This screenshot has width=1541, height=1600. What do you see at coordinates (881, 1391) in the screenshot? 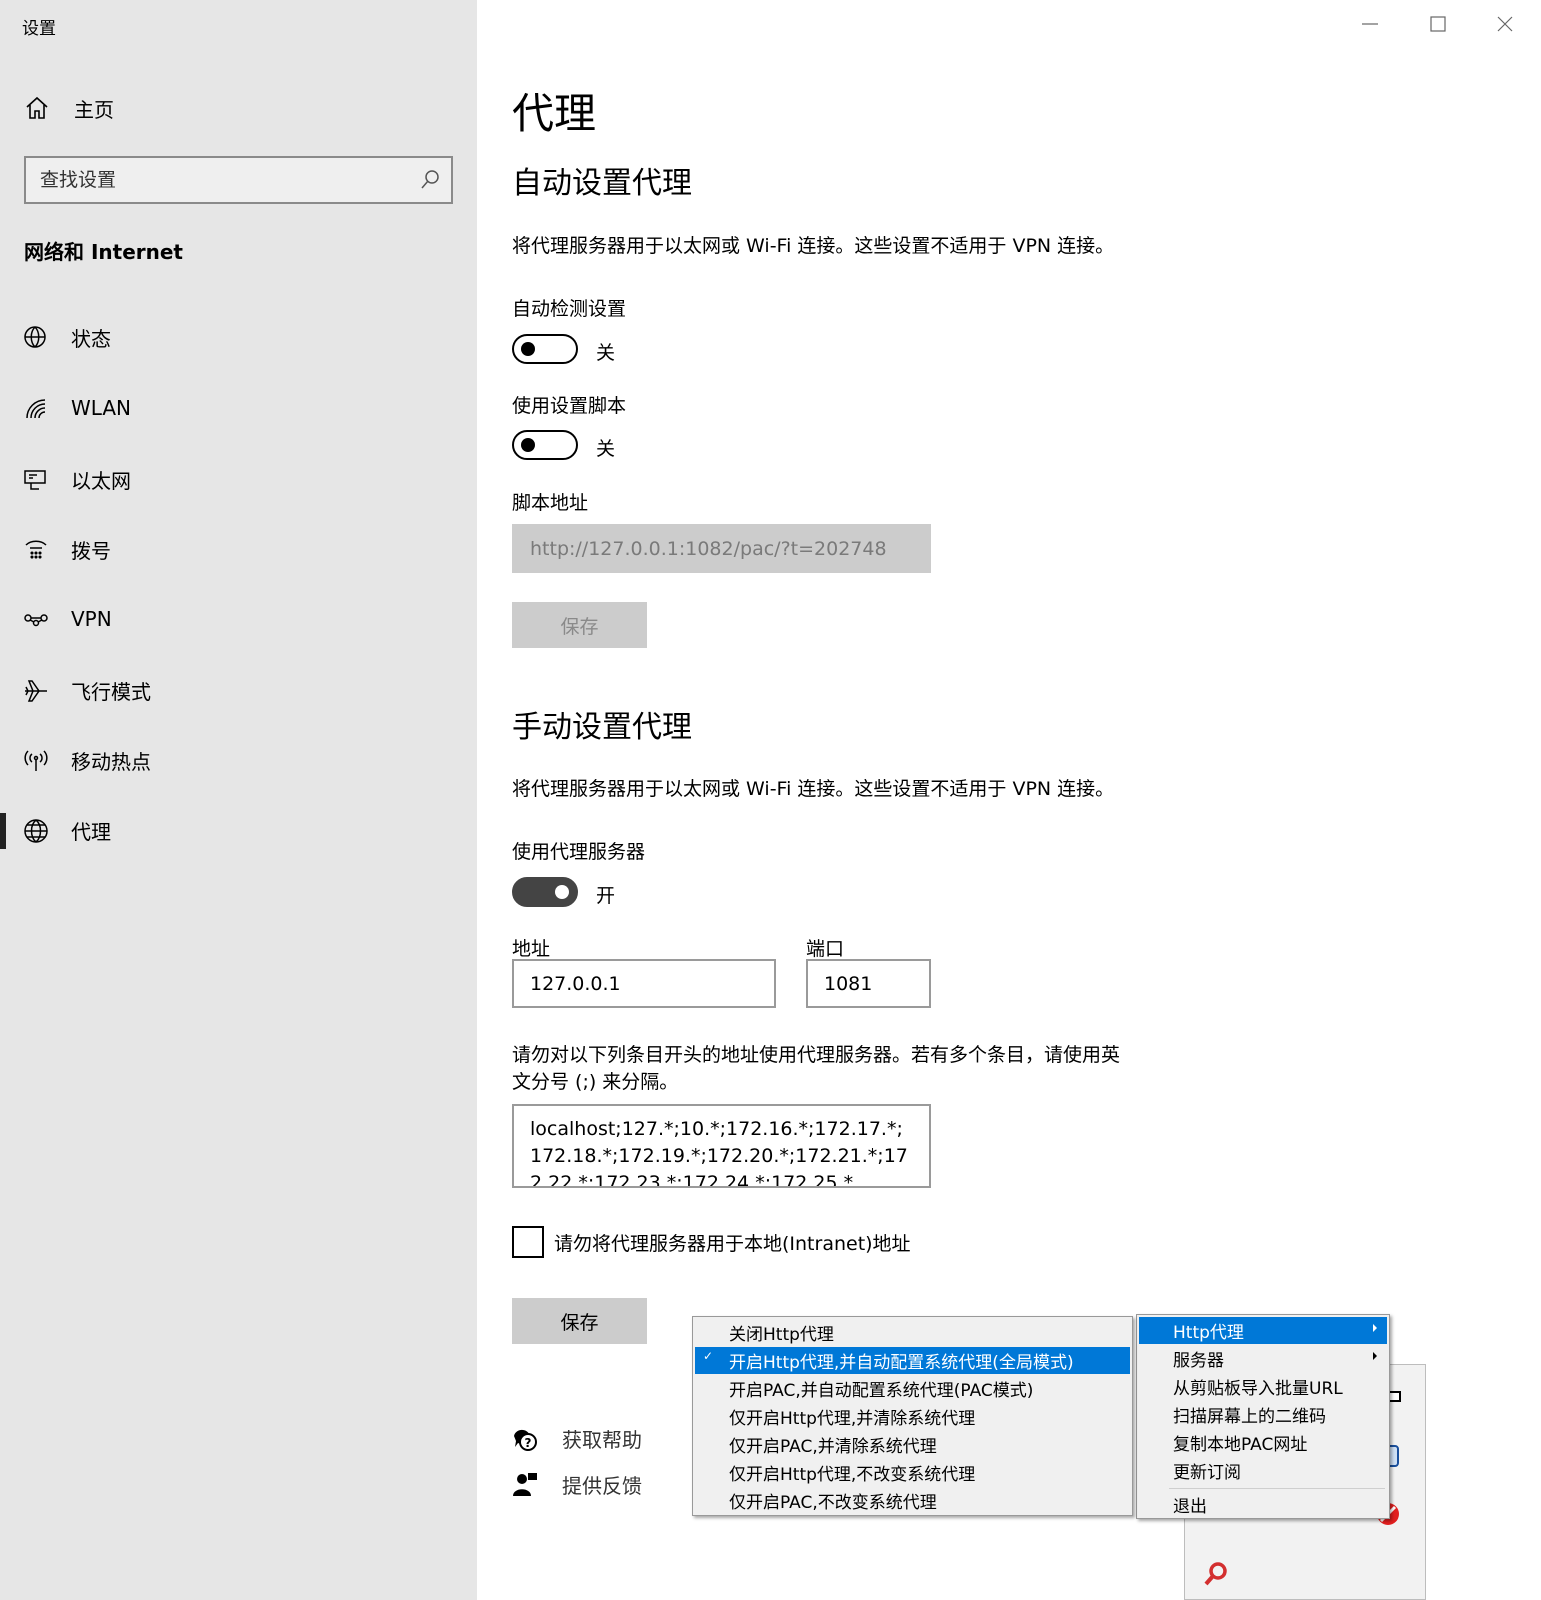
I see `menu-item-label: 开启PAC,并自动配置系统代理(PAC模式)` at bounding box center [881, 1391].